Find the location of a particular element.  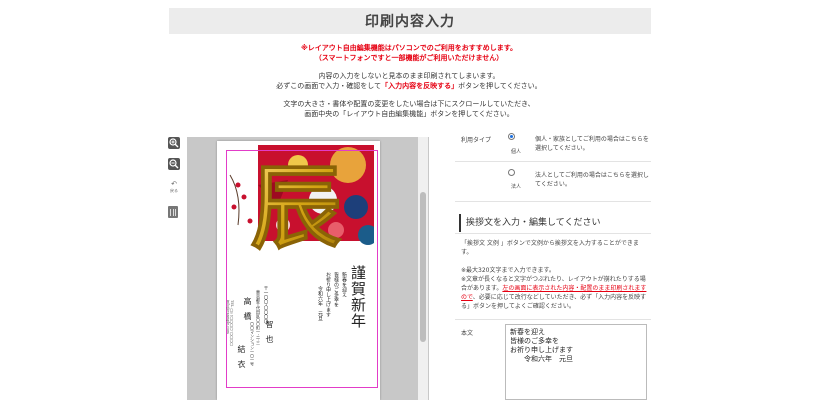

info-line-3: 文字の大きさ・書体や配置の変更をしたい場合は下にスクロールしていただき、 is located at coordinates (409, 104).